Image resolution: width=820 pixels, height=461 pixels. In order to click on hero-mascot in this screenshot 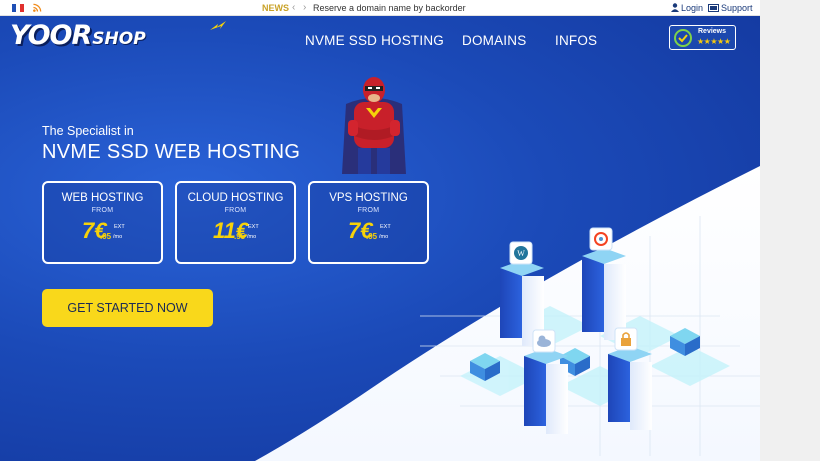, I will do `click(374, 125)`.